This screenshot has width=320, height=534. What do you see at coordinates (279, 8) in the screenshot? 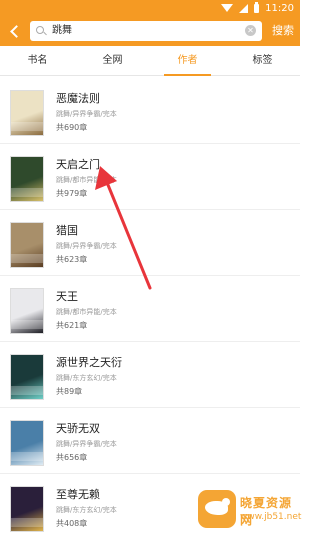
I see `status-time: 11:20` at bounding box center [279, 8].